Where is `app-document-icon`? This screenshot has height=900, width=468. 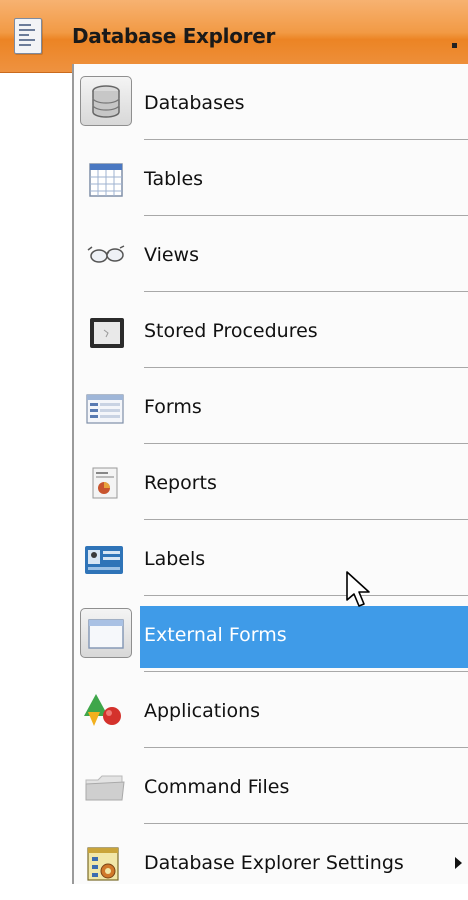 app-document-icon is located at coordinates (28, 36).